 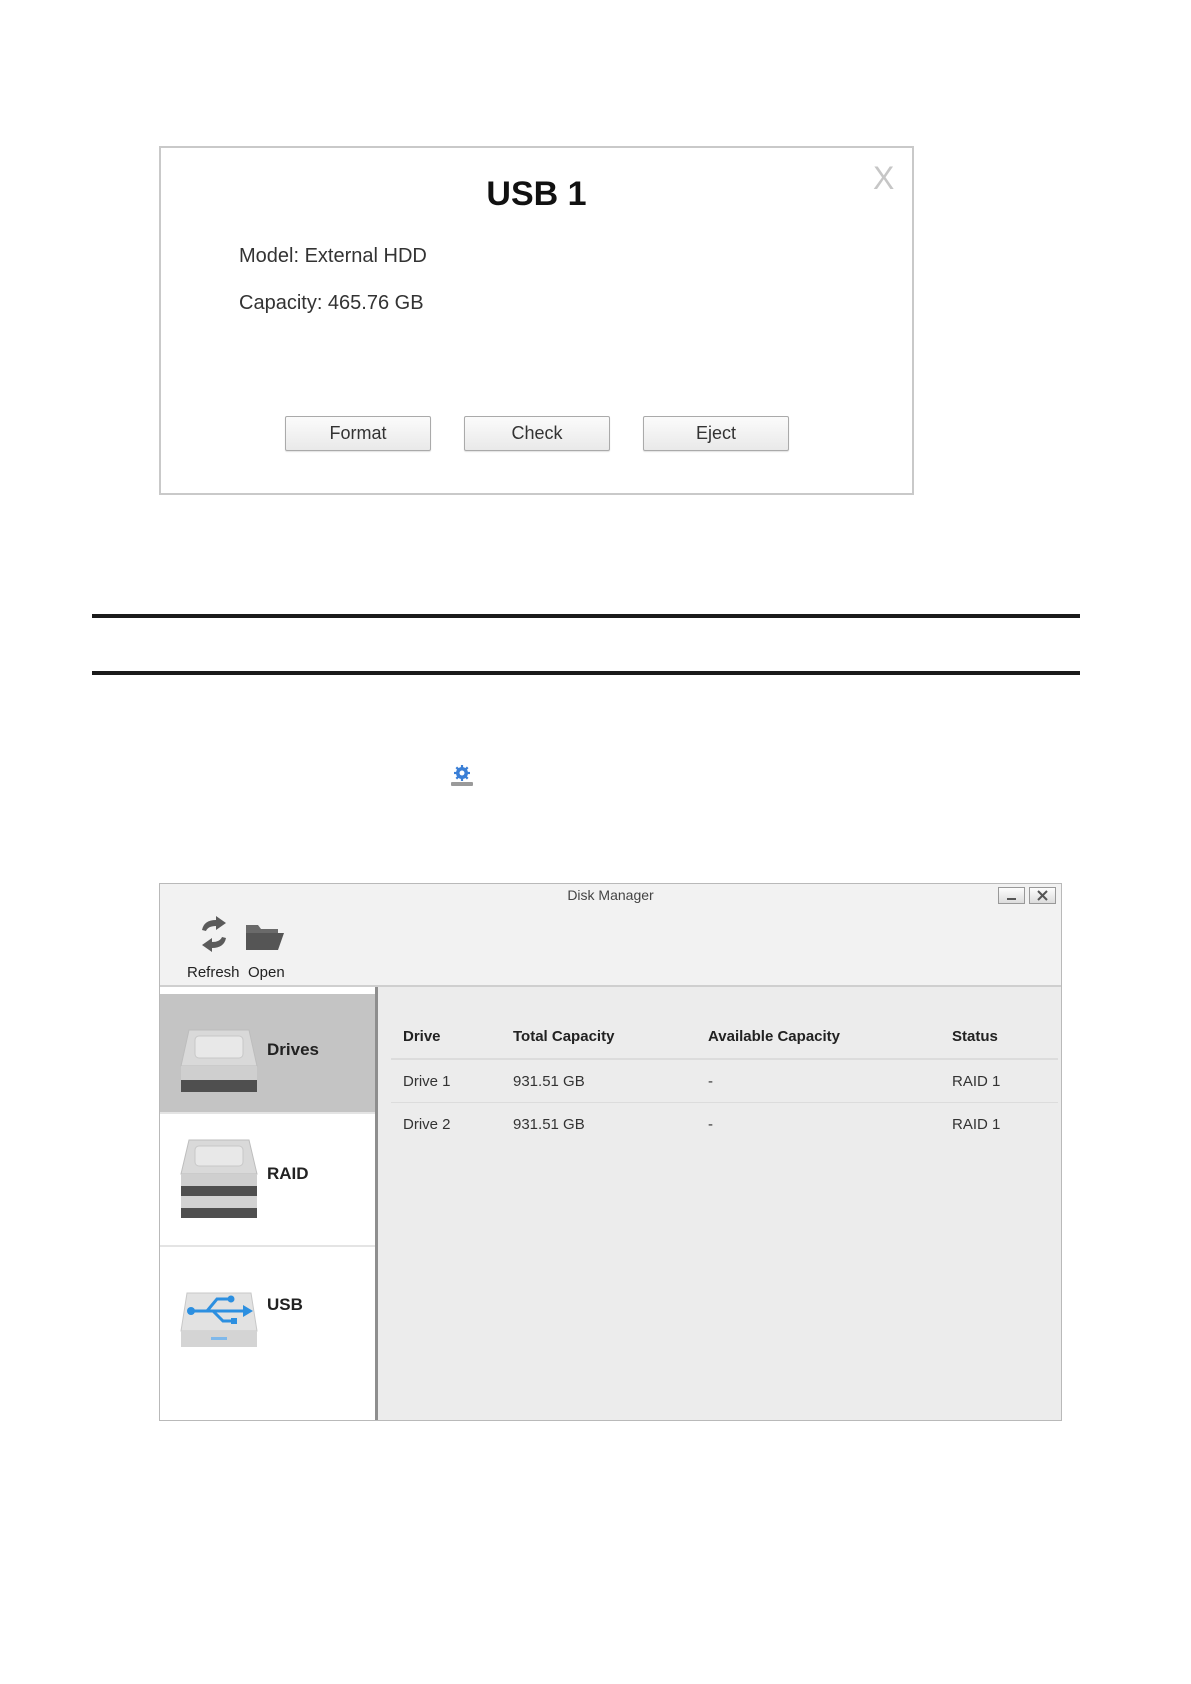 I want to click on open-label: Open, so click(x=266, y=972).